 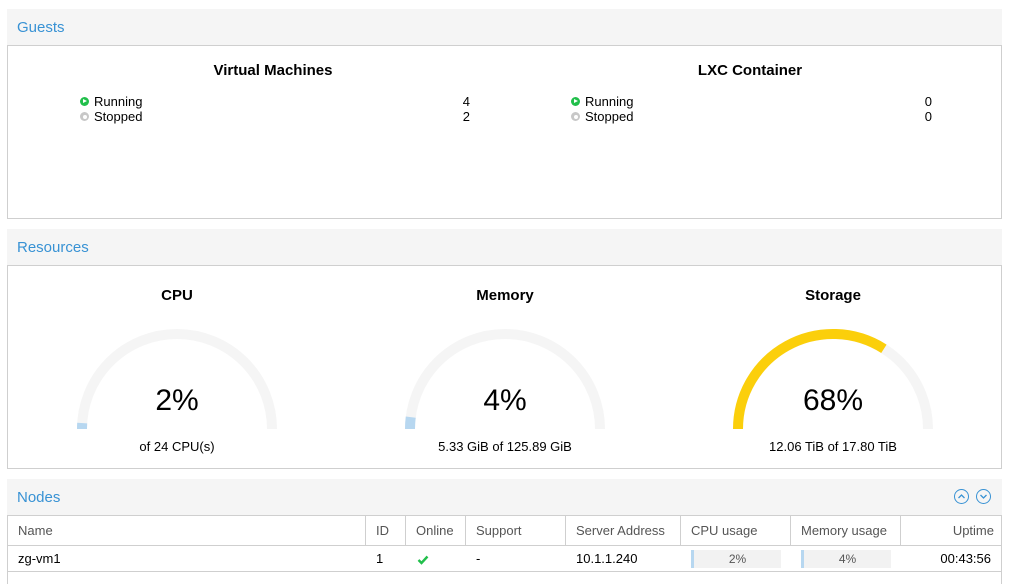 I want to click on vm-running-row: Running, so click(x=111, y=101).